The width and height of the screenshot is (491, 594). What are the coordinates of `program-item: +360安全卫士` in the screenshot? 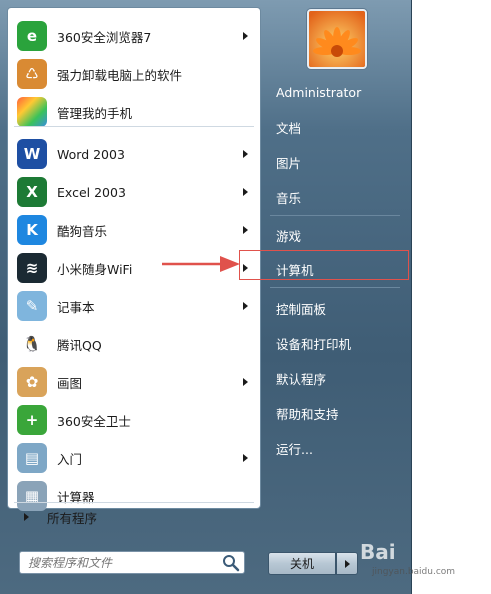 It's located at (133, 420).